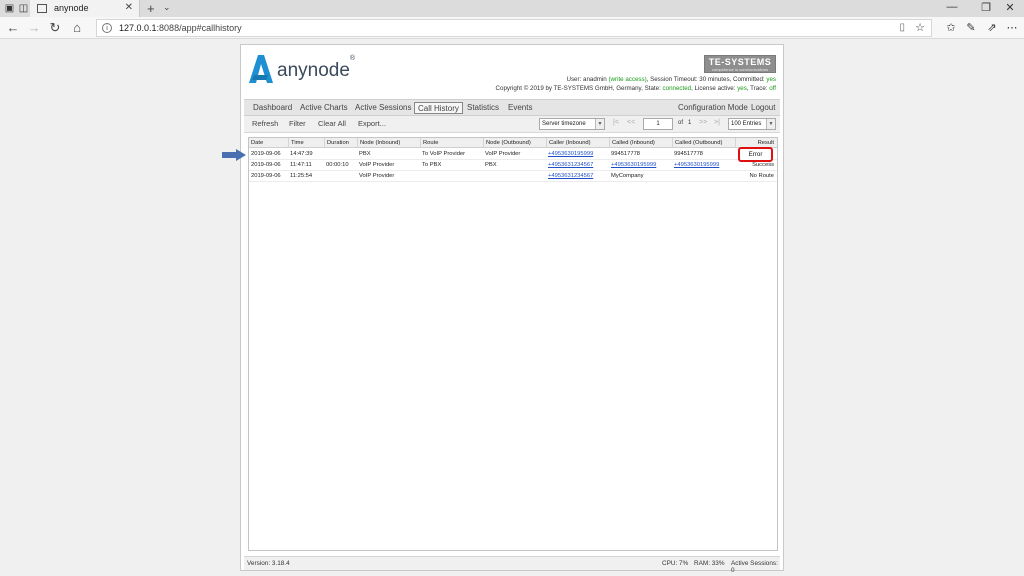 The image size is (1024, 576). What do you see at coordinates (491, 165) in the screenshot?
I see `cell-node-outbound: PBX` at bounding box center [491, 165].